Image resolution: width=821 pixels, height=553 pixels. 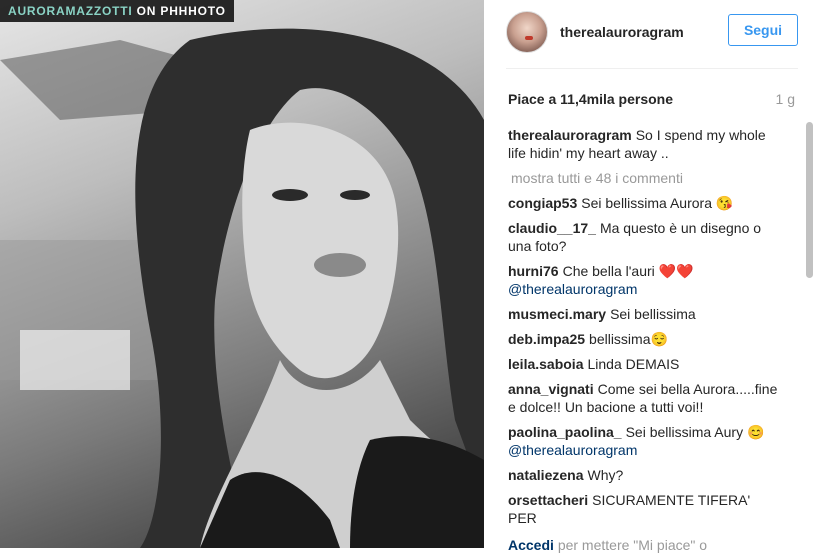 What do you see at coordinates (533, 271) in the screenshot?
I see `comment-user: hurni76` at bounding box center [533, 271].